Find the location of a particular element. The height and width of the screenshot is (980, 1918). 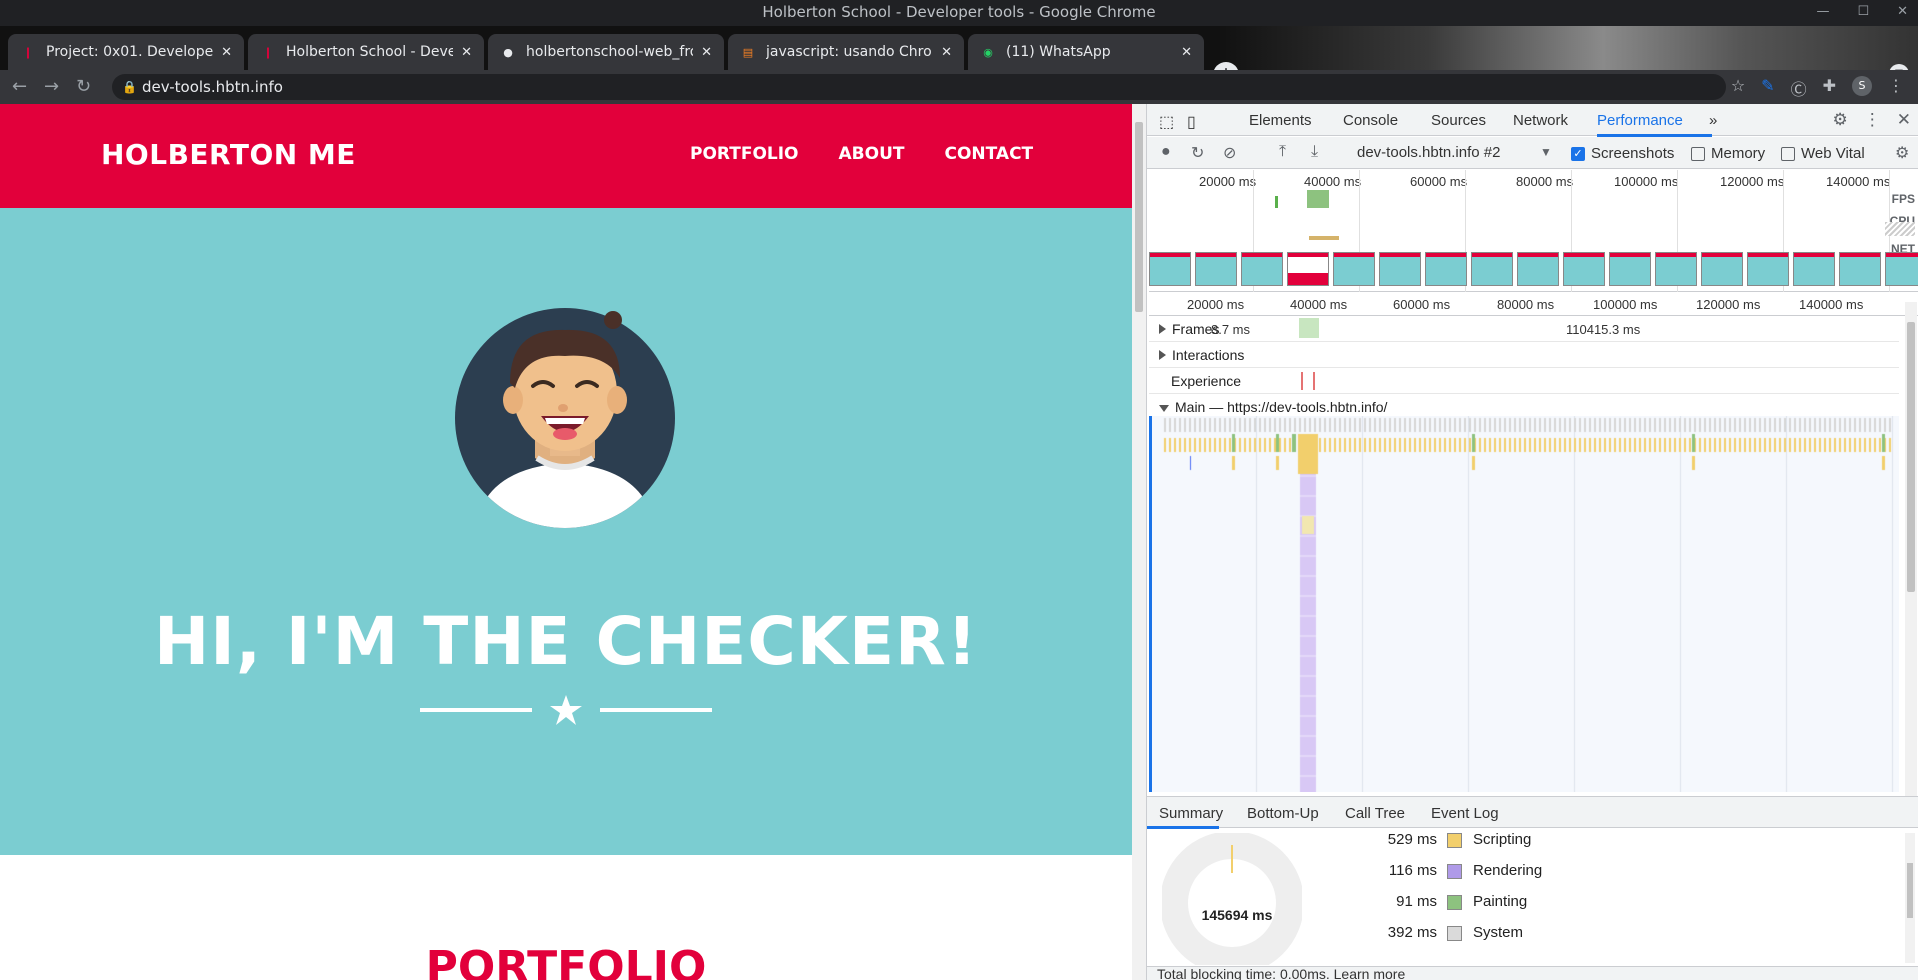

extensions-puzzle-icon: ✚ is located at coordinates (1829, 88).